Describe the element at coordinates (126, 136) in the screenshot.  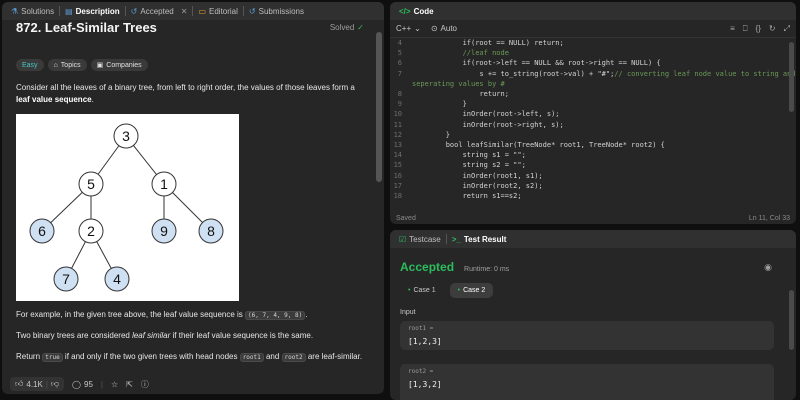
I see `tree-node-label: 3` at that location.